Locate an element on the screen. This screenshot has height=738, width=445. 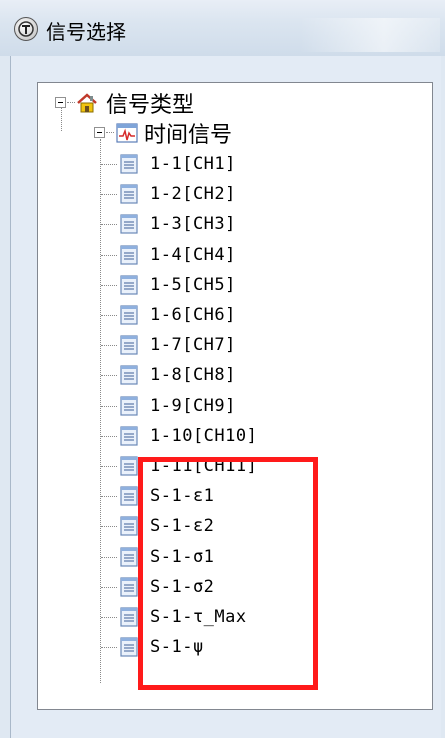
highlight-box is located at coordinates (228, 573).